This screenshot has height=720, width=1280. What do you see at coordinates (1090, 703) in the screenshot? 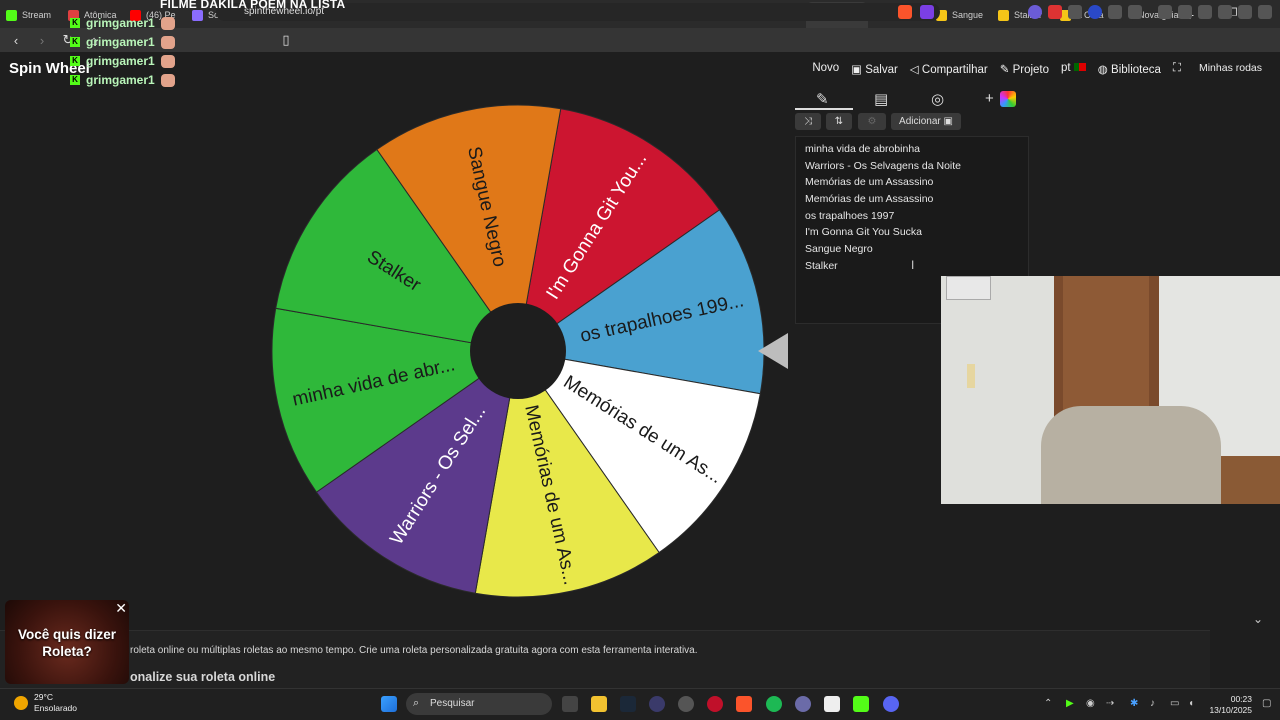
I see `tray-app-icon: ◉` at bounding box center [1090, 703].